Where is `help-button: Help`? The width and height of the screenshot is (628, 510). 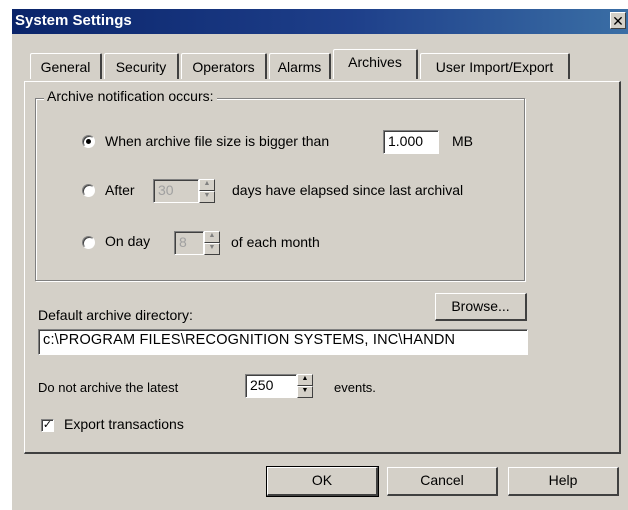
help-button: Help is located at coordinates (563, 481).